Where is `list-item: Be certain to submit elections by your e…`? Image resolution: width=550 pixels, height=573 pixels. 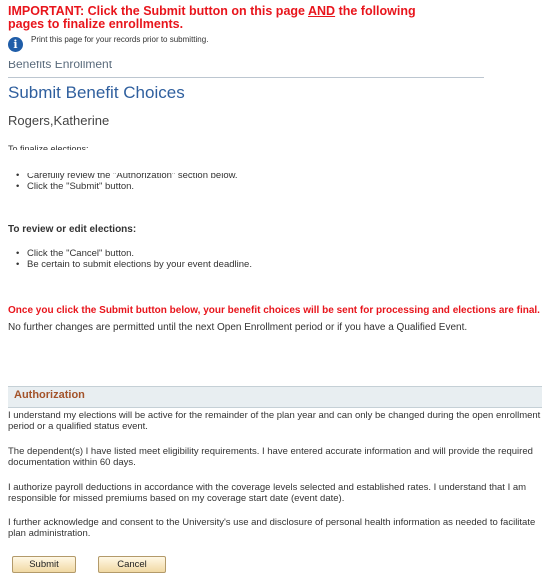 list-item: Be certain to submit elections by your e… is located at coordinates (134, 264).